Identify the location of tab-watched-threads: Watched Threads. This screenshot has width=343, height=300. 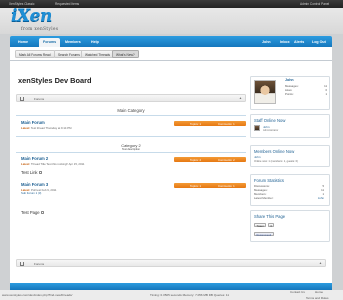
(97, 54).